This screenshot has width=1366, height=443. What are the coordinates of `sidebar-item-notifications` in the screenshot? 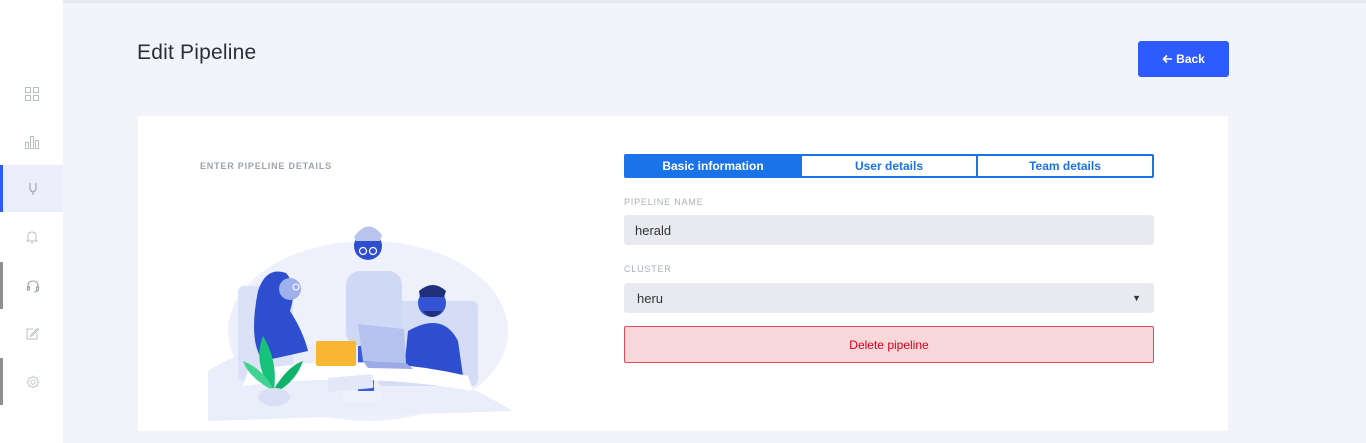 It's located at (31, 236).